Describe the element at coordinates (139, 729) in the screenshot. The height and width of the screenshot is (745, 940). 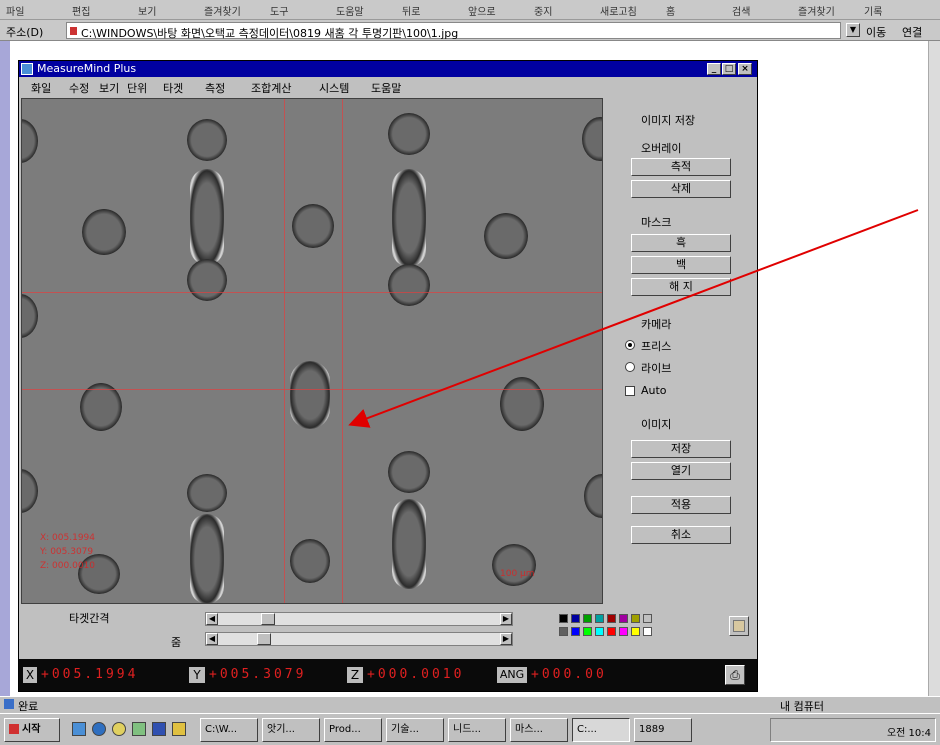
I see `explorer-icon` at that location.